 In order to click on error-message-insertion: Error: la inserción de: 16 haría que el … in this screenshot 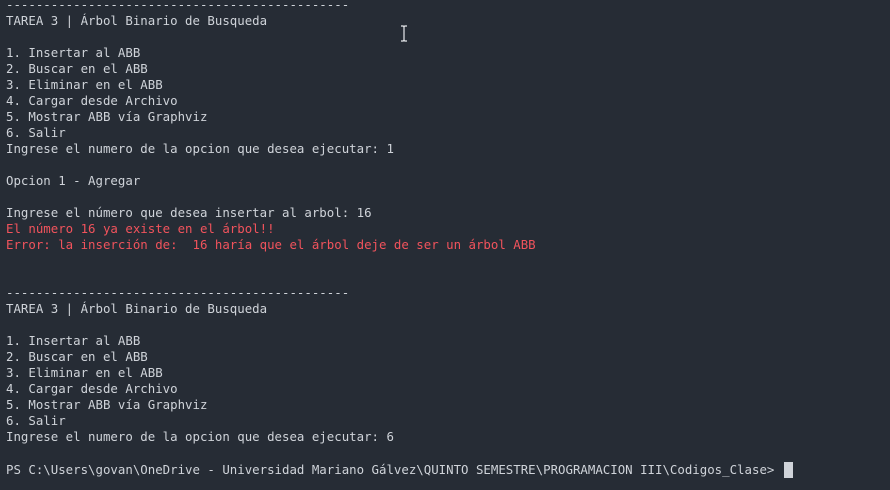, I will do `click(271, 244)`.